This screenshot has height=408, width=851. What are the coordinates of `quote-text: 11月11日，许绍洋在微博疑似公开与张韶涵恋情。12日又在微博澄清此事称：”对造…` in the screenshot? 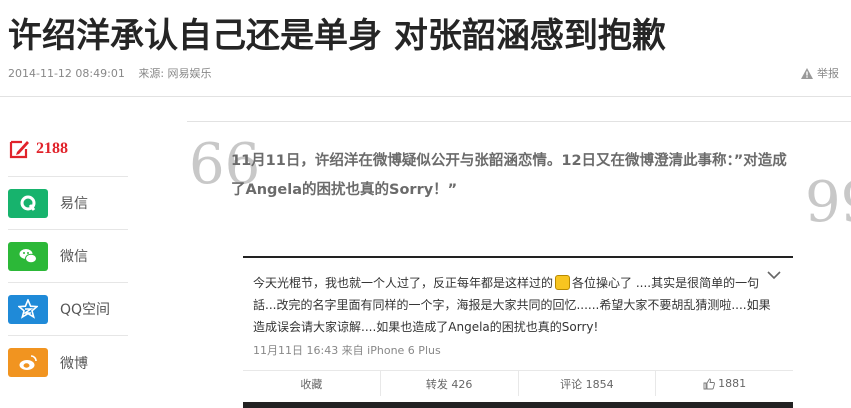 It's located at (509, 175).